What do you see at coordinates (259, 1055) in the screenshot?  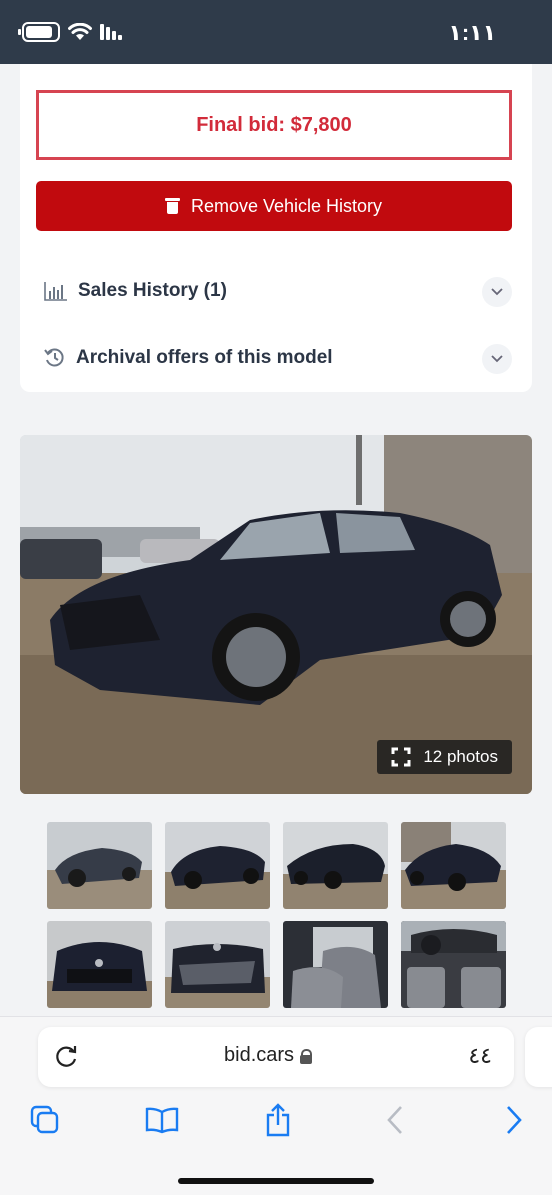 I see `domain-text: bid.cars` at bounding box center [259, 1055].